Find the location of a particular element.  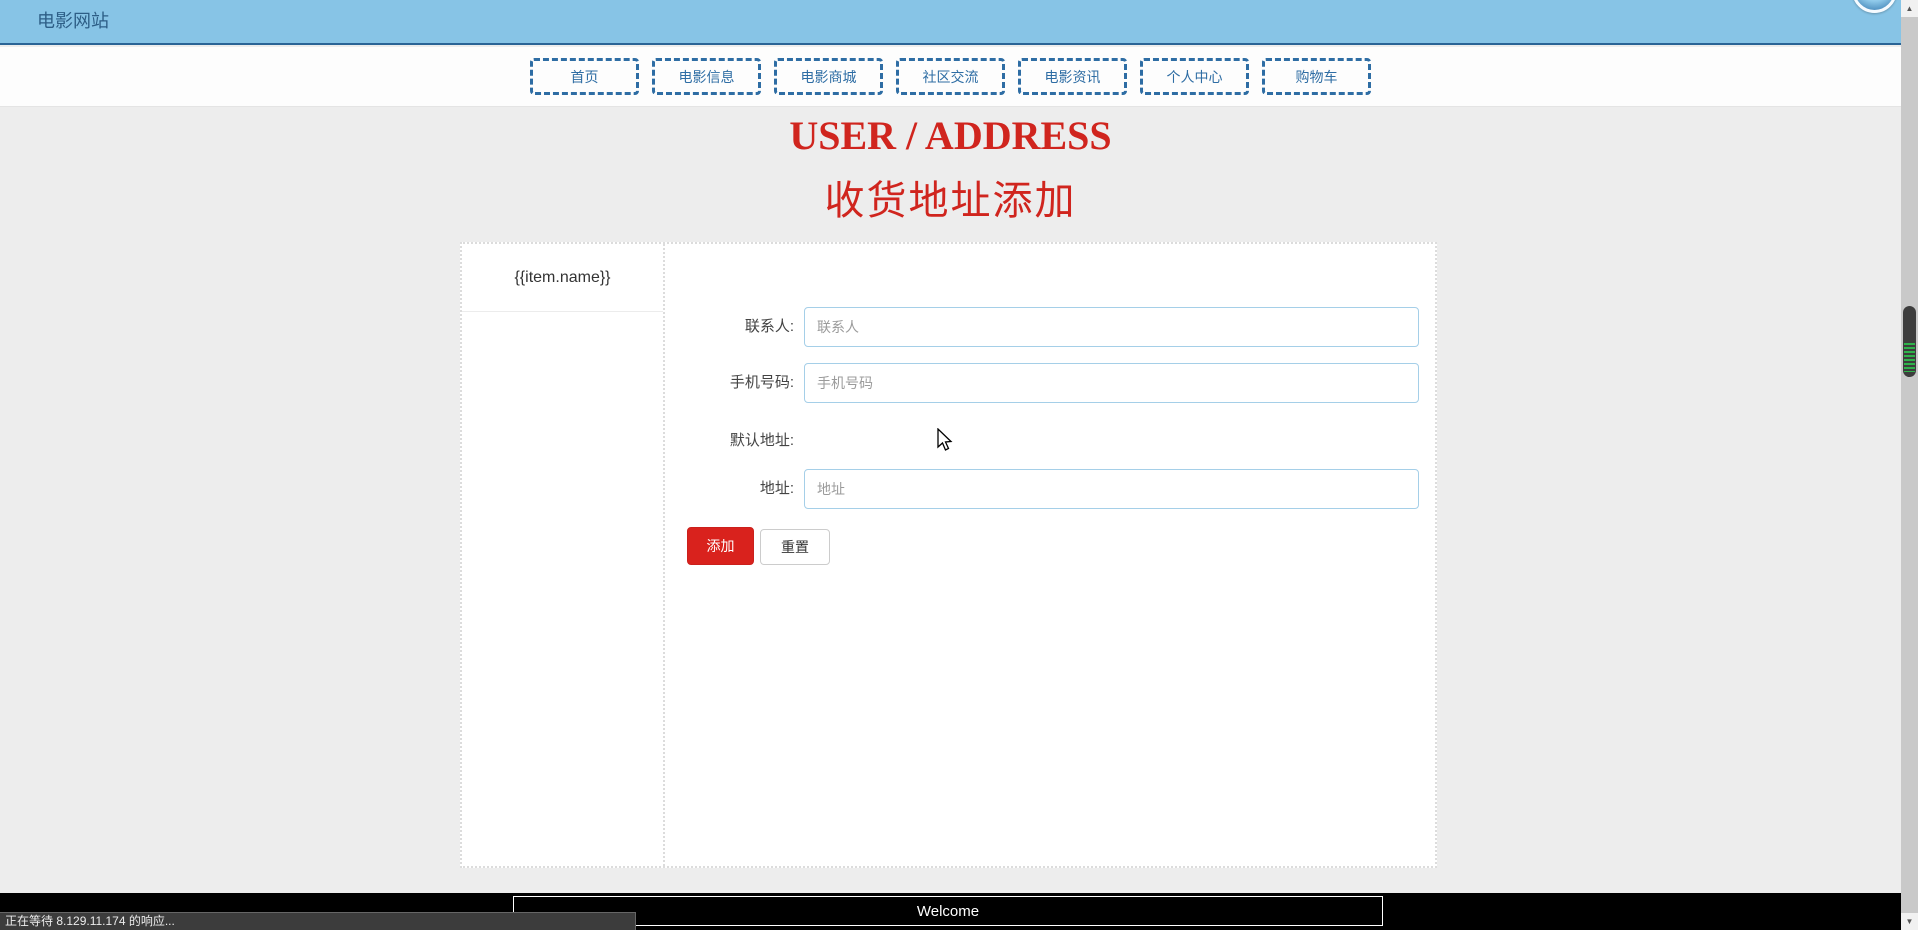

contact-label: 联系人: is located at coordinates (769, 326).